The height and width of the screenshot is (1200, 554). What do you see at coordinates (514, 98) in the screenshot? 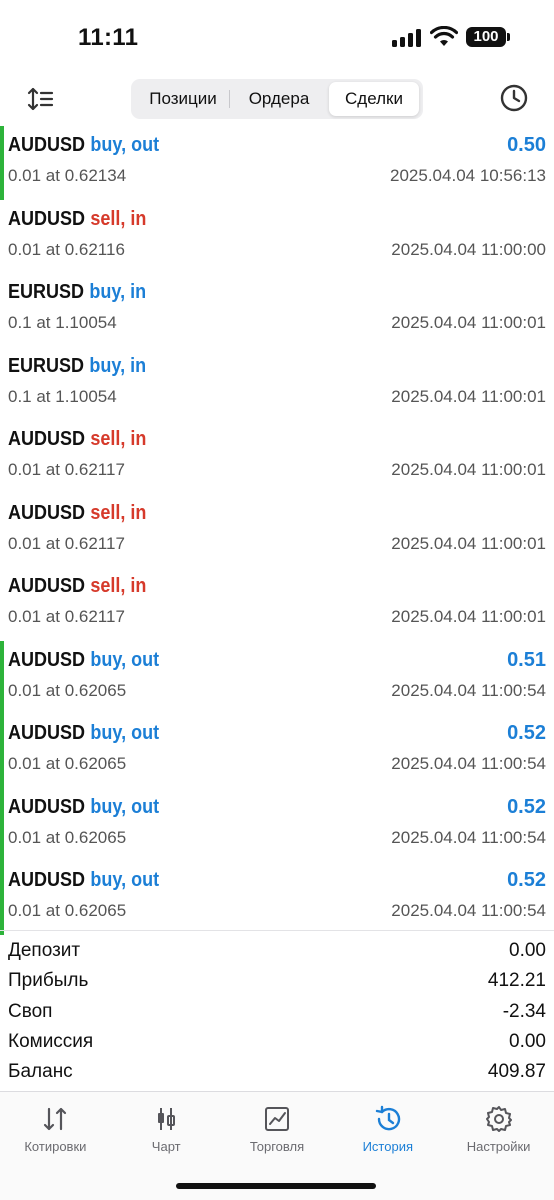
I see `clock-icon` at bounding box center [514, 98].